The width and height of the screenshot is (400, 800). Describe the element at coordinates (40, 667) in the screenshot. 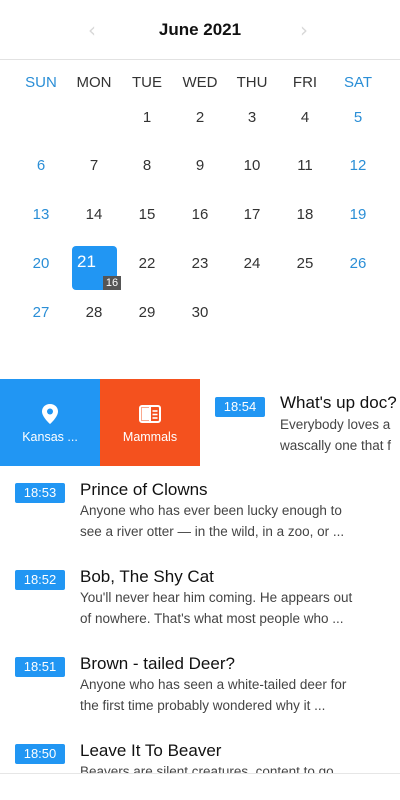

I see `post-time-badge: 18:51` at that location.